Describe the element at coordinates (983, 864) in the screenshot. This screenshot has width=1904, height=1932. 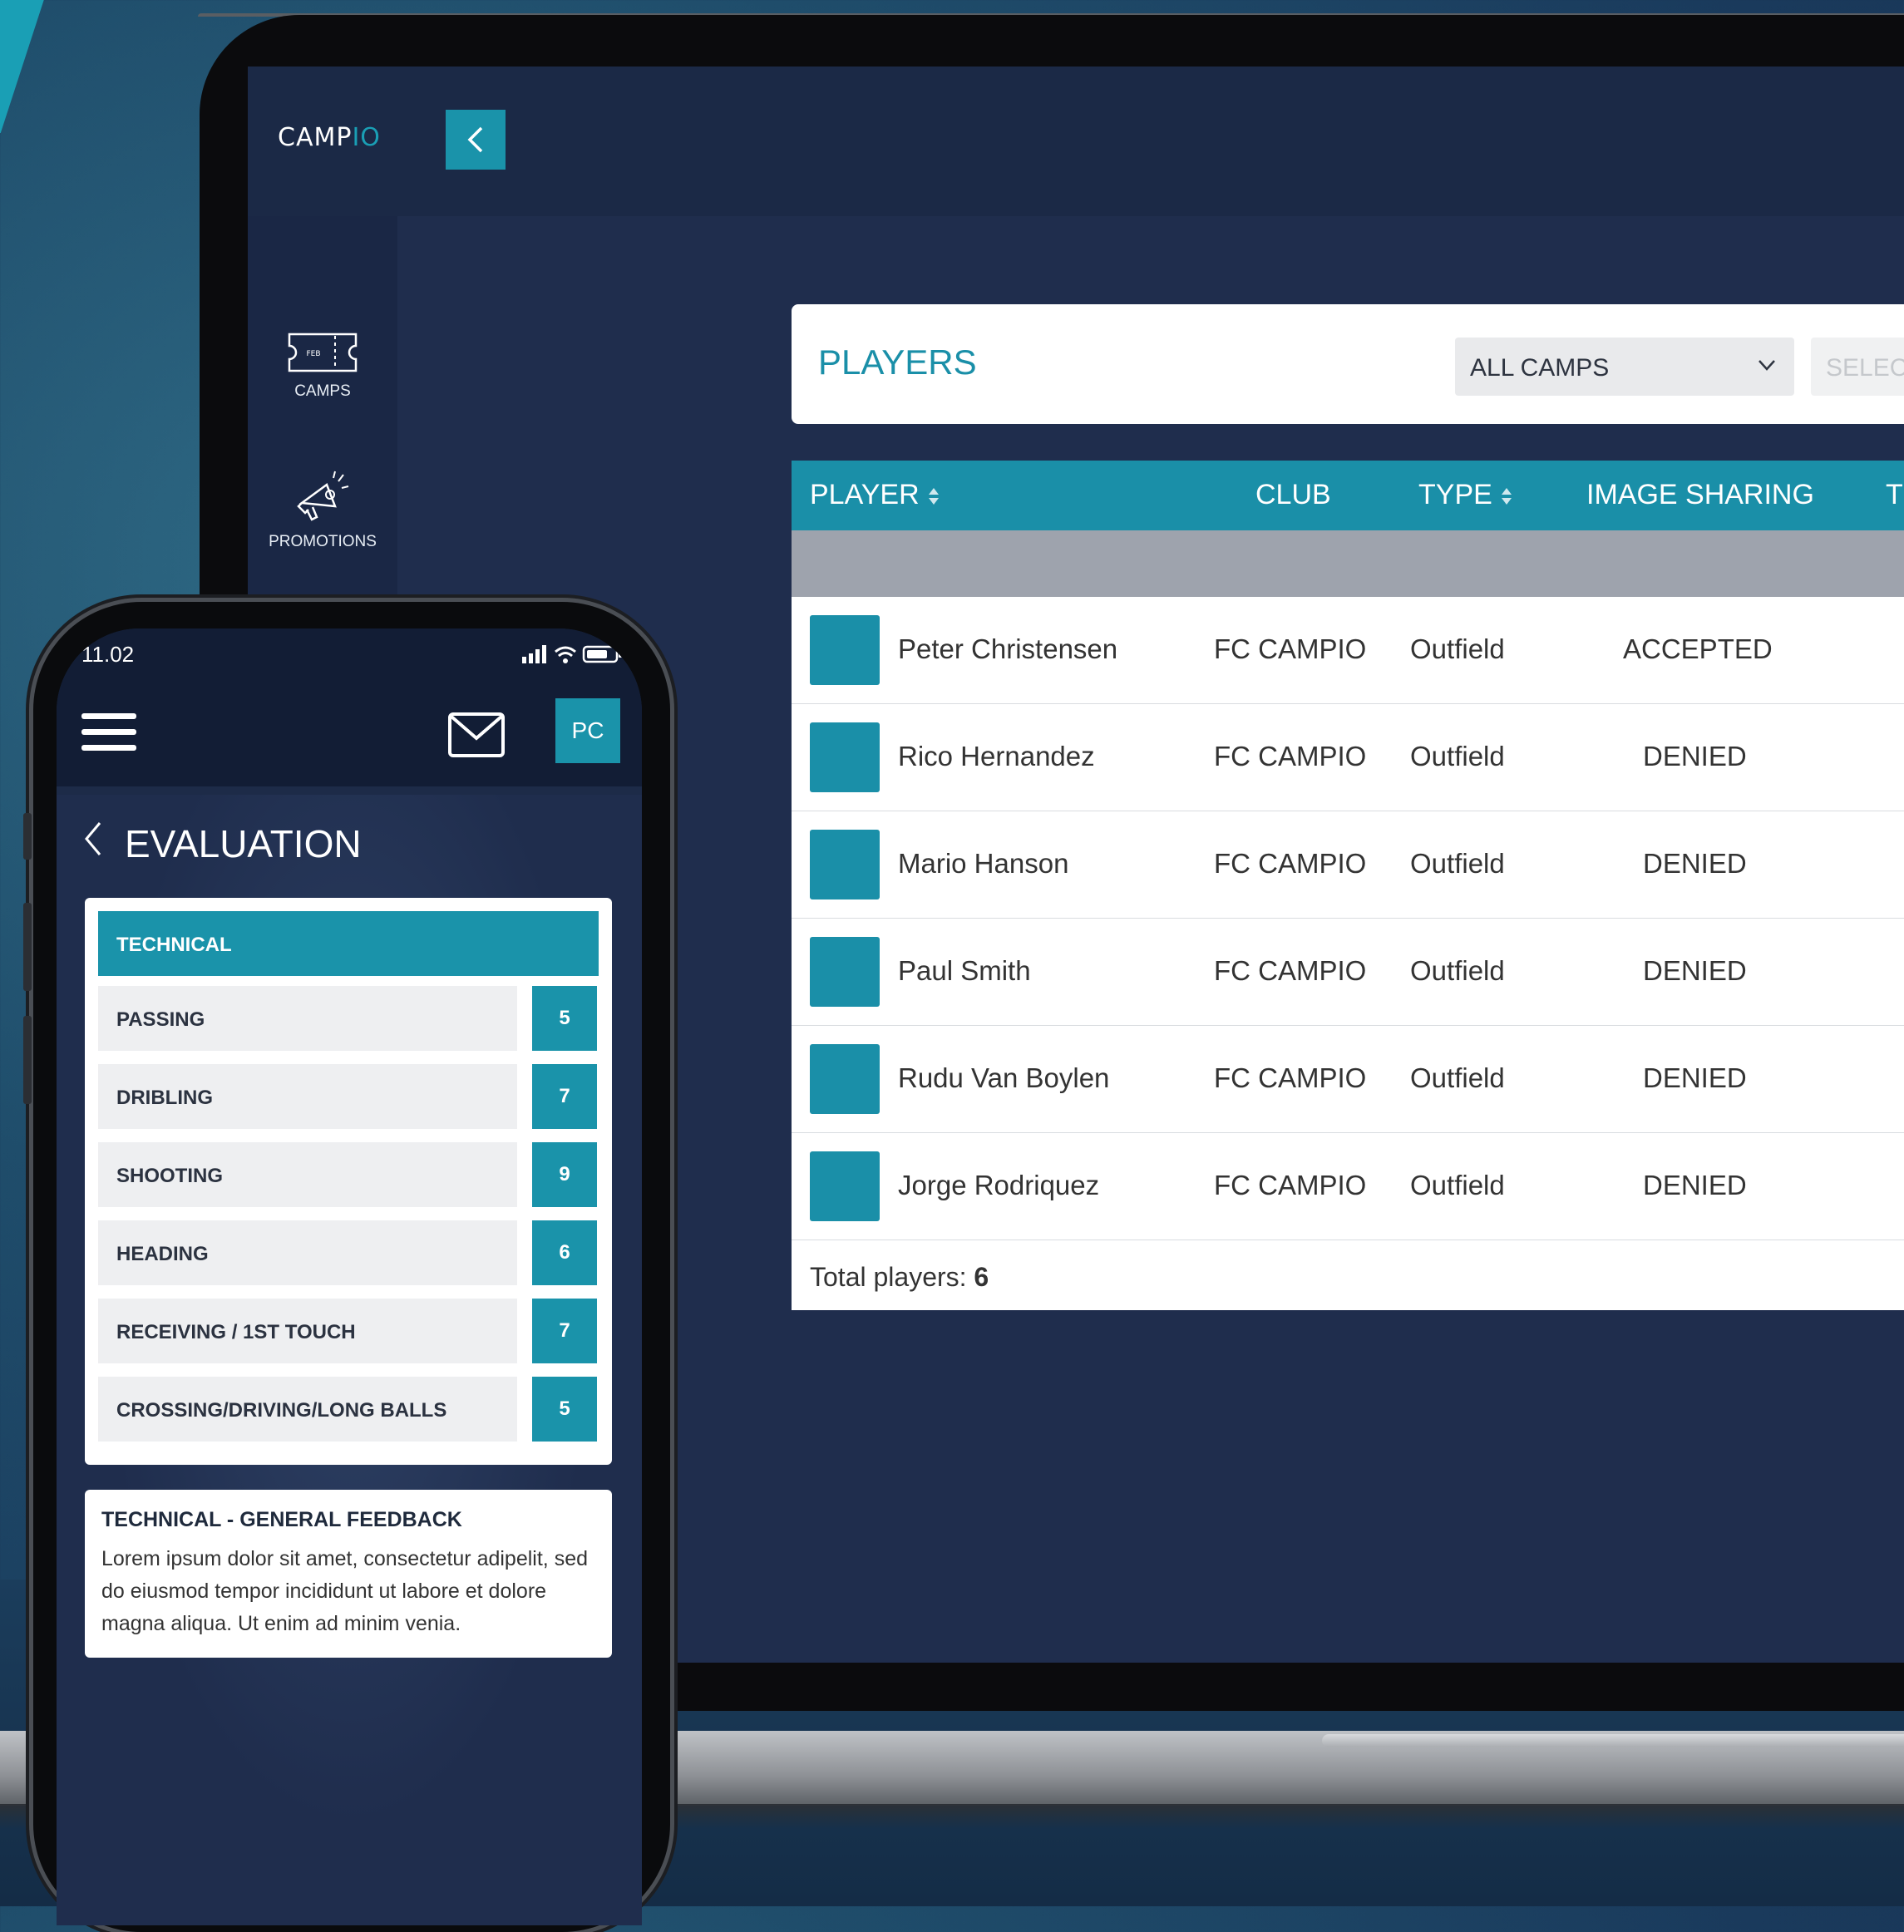
I see `player-name: Mario Hanson` at that location.